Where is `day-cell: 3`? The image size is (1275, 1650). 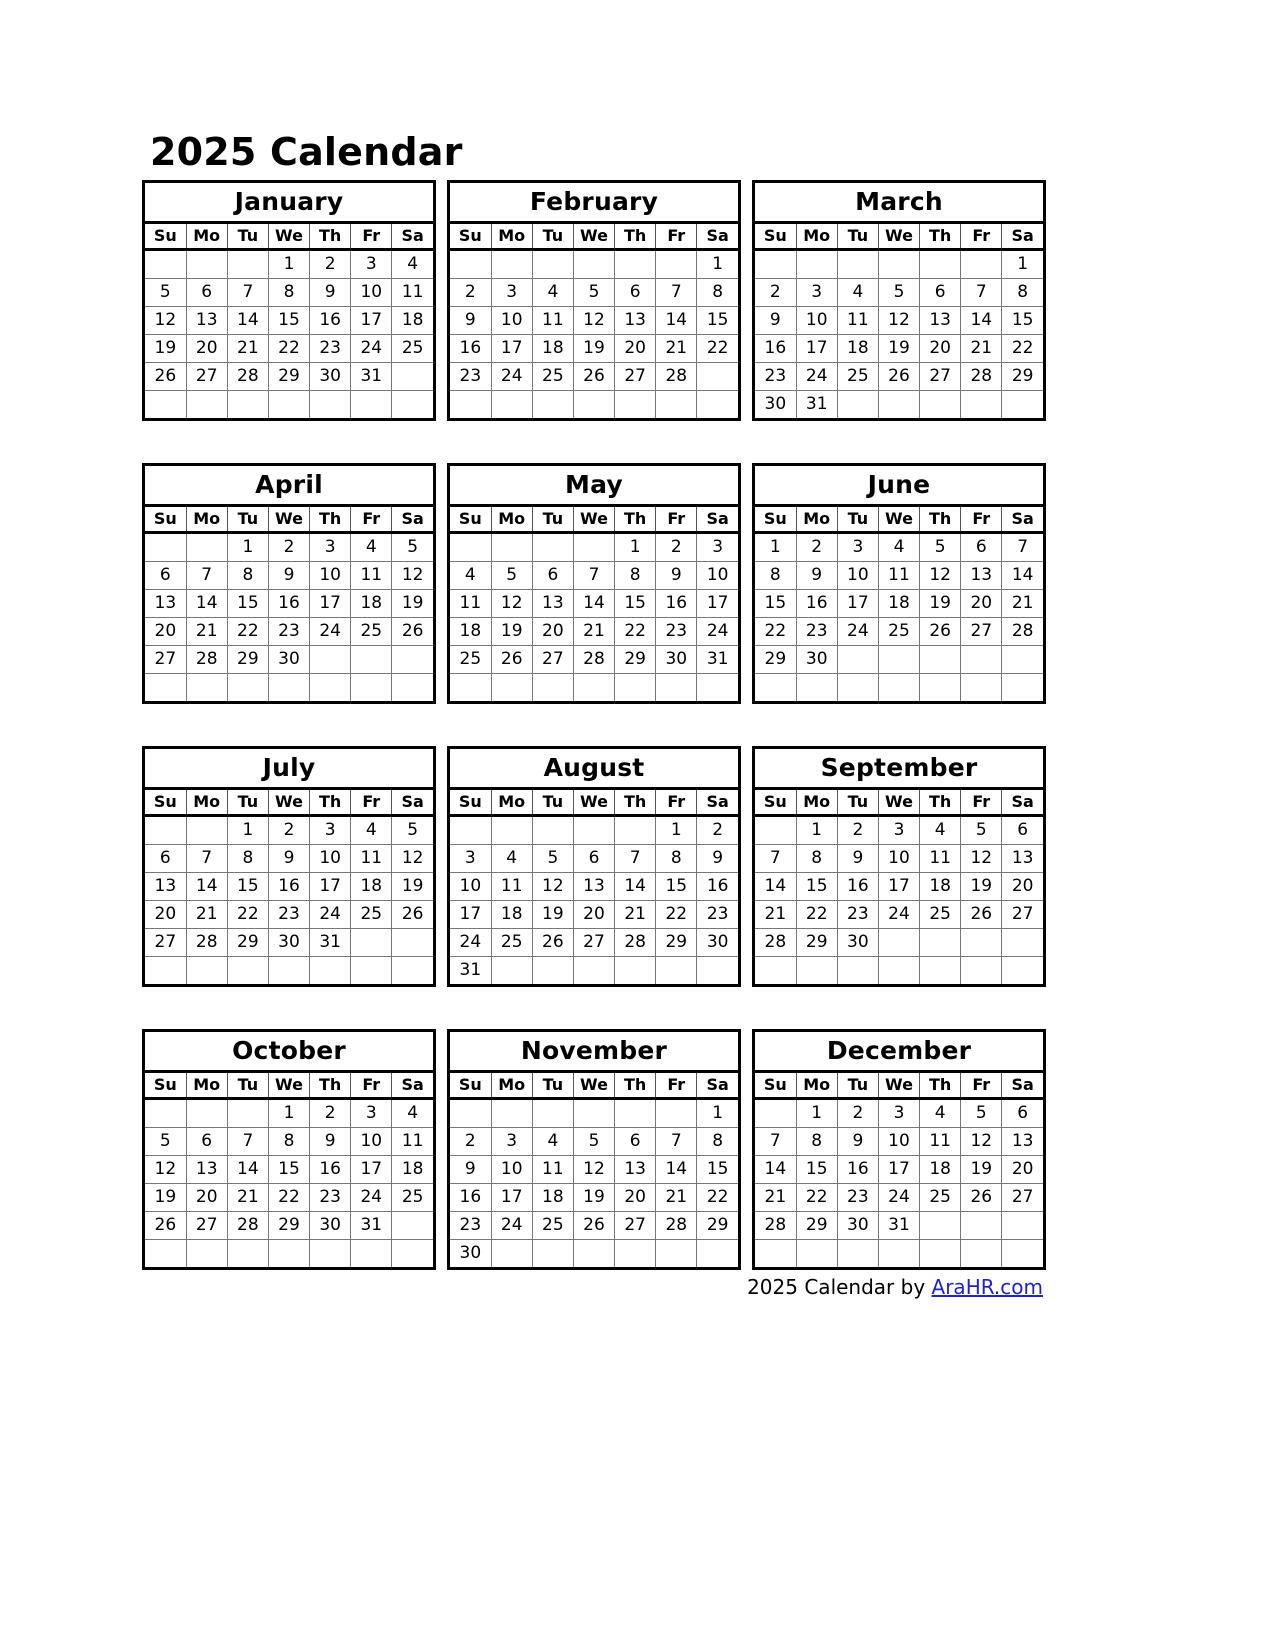 day-cell: 3 is located at coordinates (330, 830).